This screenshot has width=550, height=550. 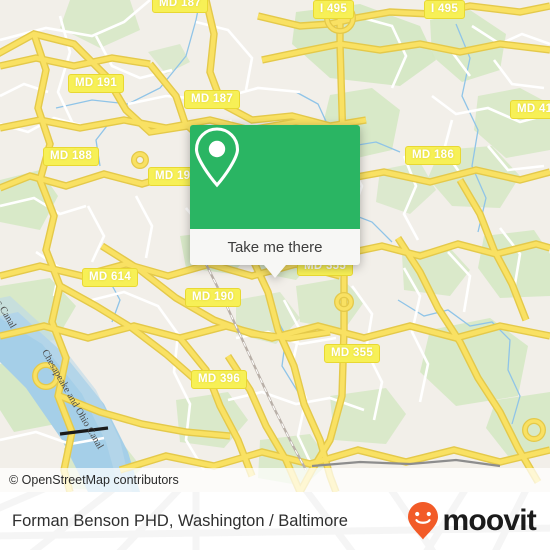 What do you see at coordinates (110, 277) in the screenshot?
I see `road-shield: MD 614` at bounding box center [110, 277].